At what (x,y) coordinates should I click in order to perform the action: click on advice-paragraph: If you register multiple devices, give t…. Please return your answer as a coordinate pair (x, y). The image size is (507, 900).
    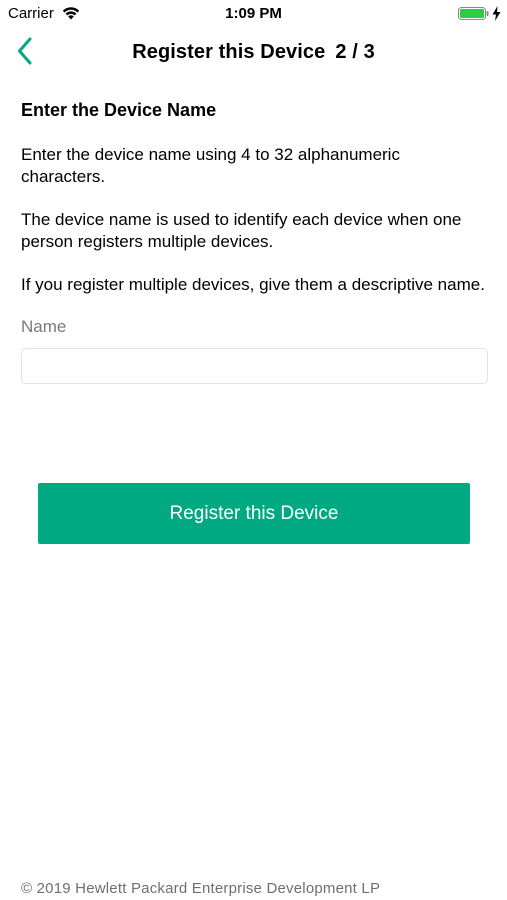
    Looking at the image, I should click on (253, 284).